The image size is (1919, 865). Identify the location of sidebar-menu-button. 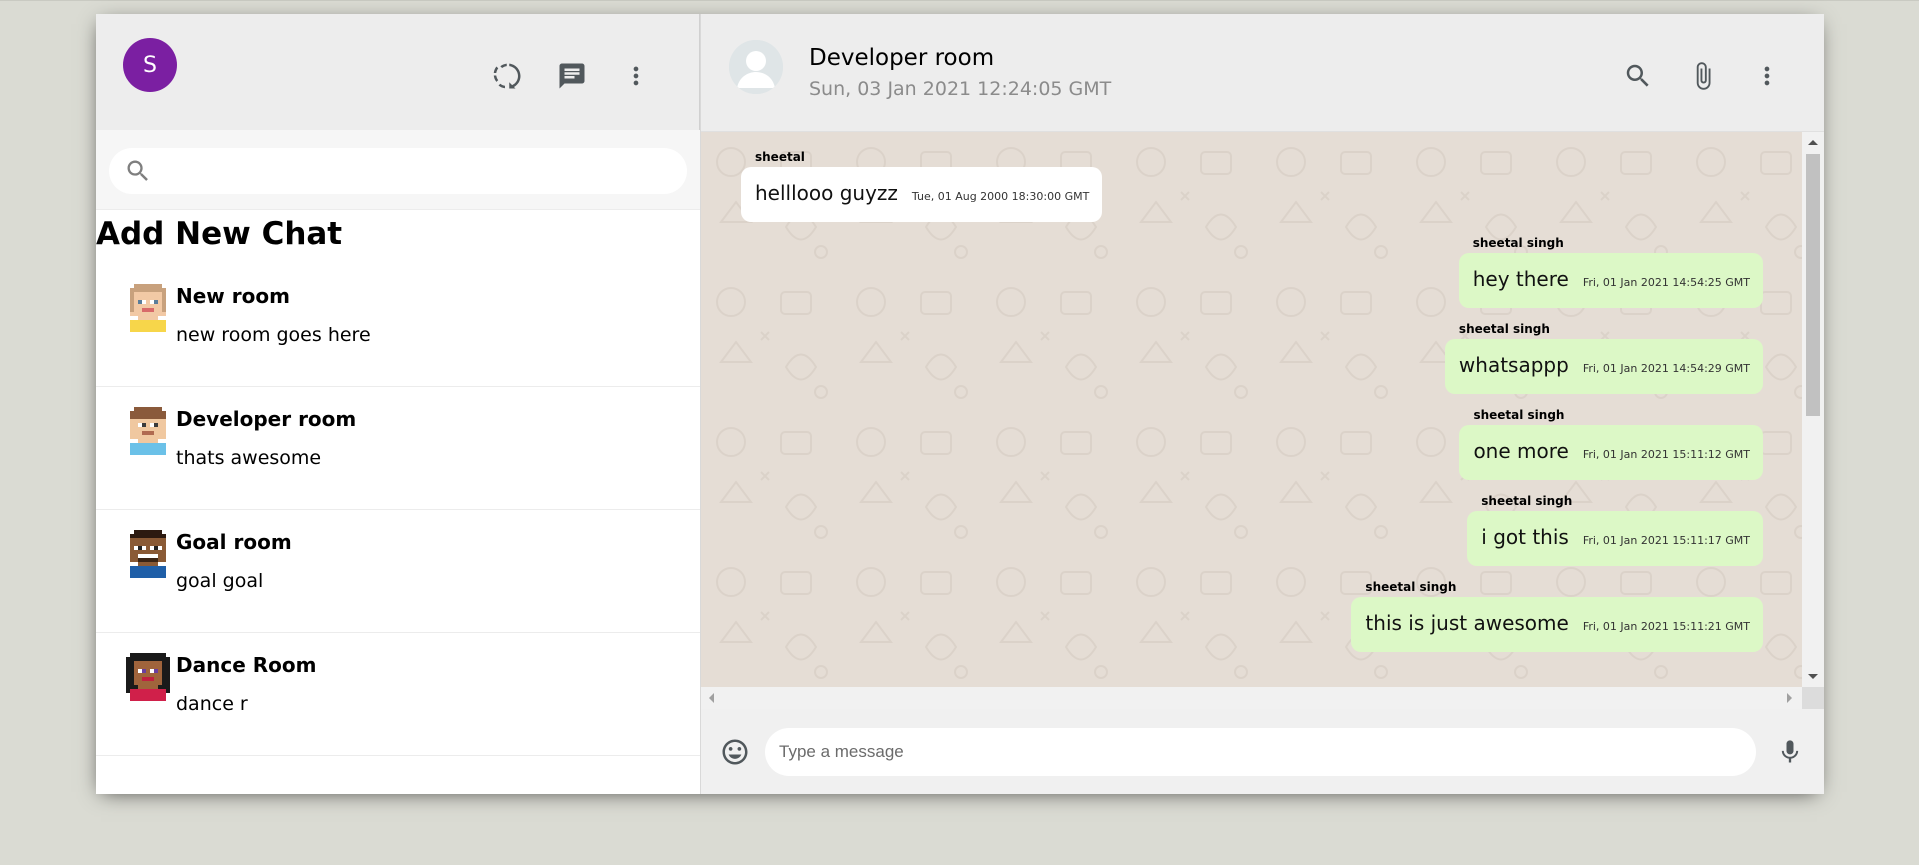
(636, 76).